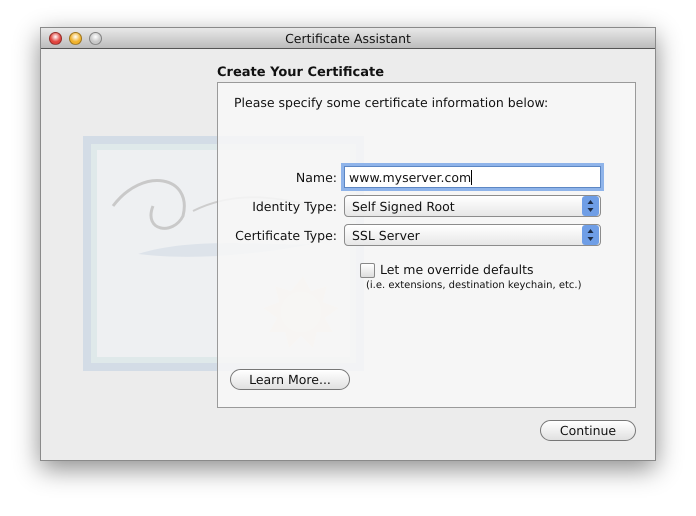  What do you see at coordinates (315, 177) in the screenshot?
I see `field-label: Name:` at bounding box center [315, 177].